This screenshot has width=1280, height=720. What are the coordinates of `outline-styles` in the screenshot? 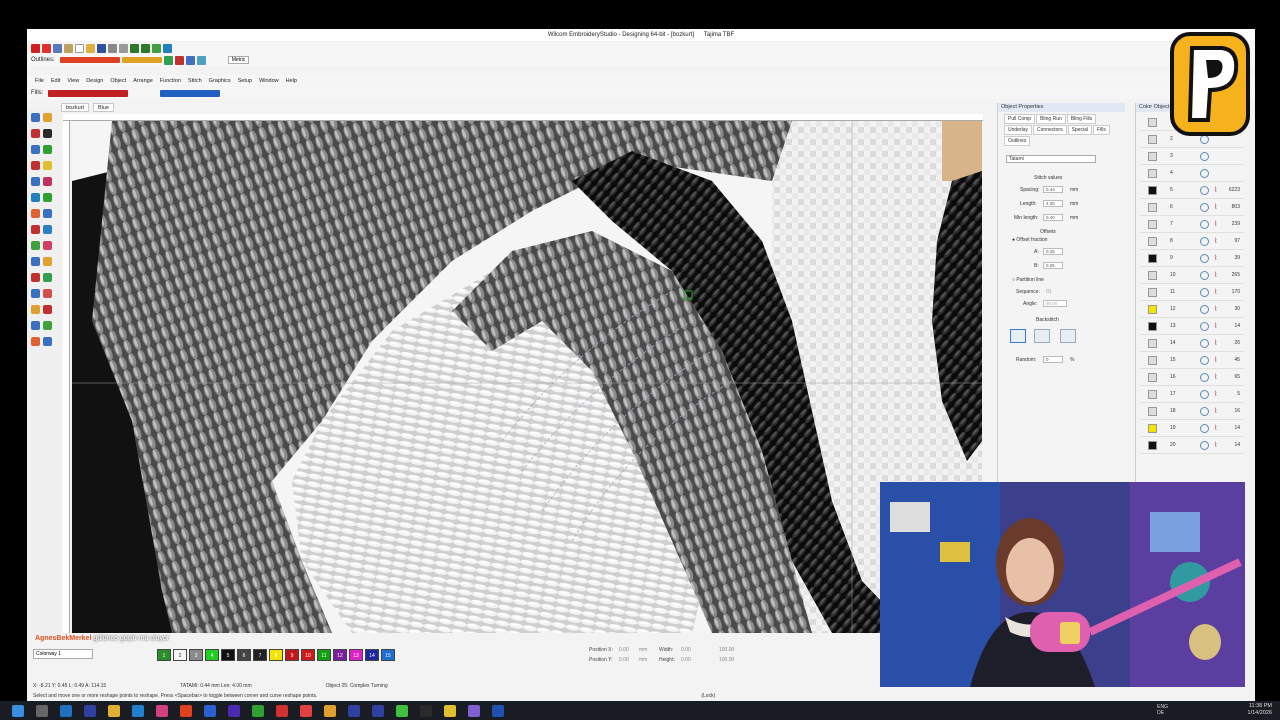 It's located at (141, 60).